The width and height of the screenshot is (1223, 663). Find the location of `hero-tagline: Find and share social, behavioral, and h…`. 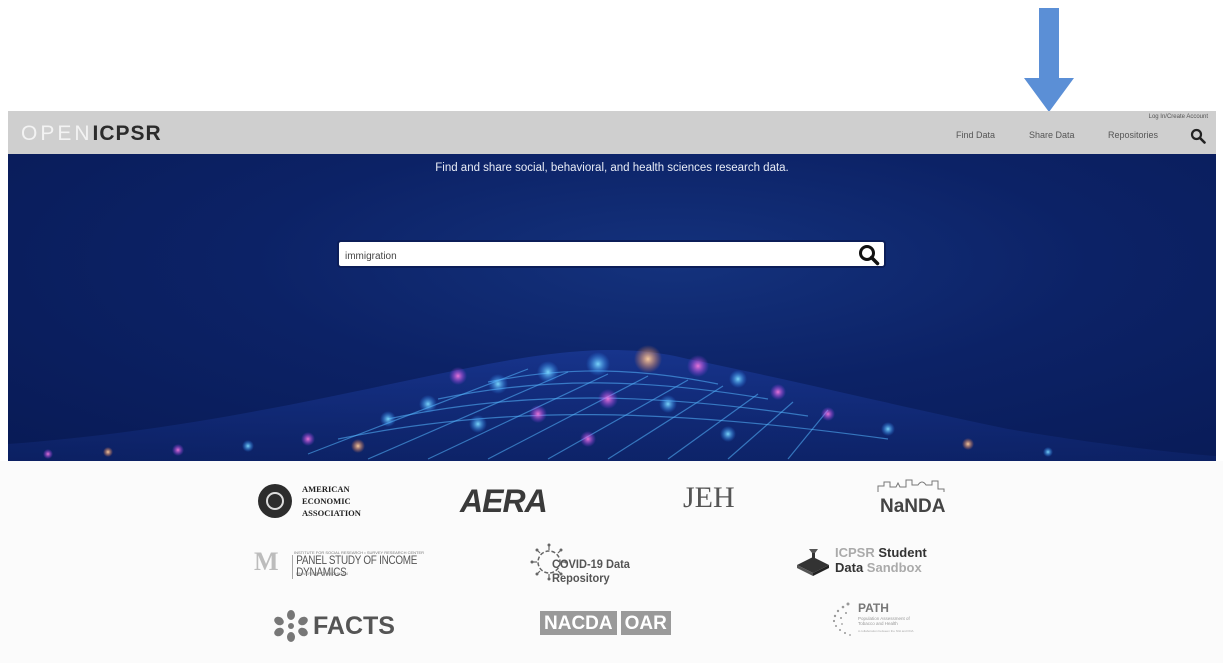

hero-tagline: Find and share social, behavioral, and h… is located at coordinates (612, 168).